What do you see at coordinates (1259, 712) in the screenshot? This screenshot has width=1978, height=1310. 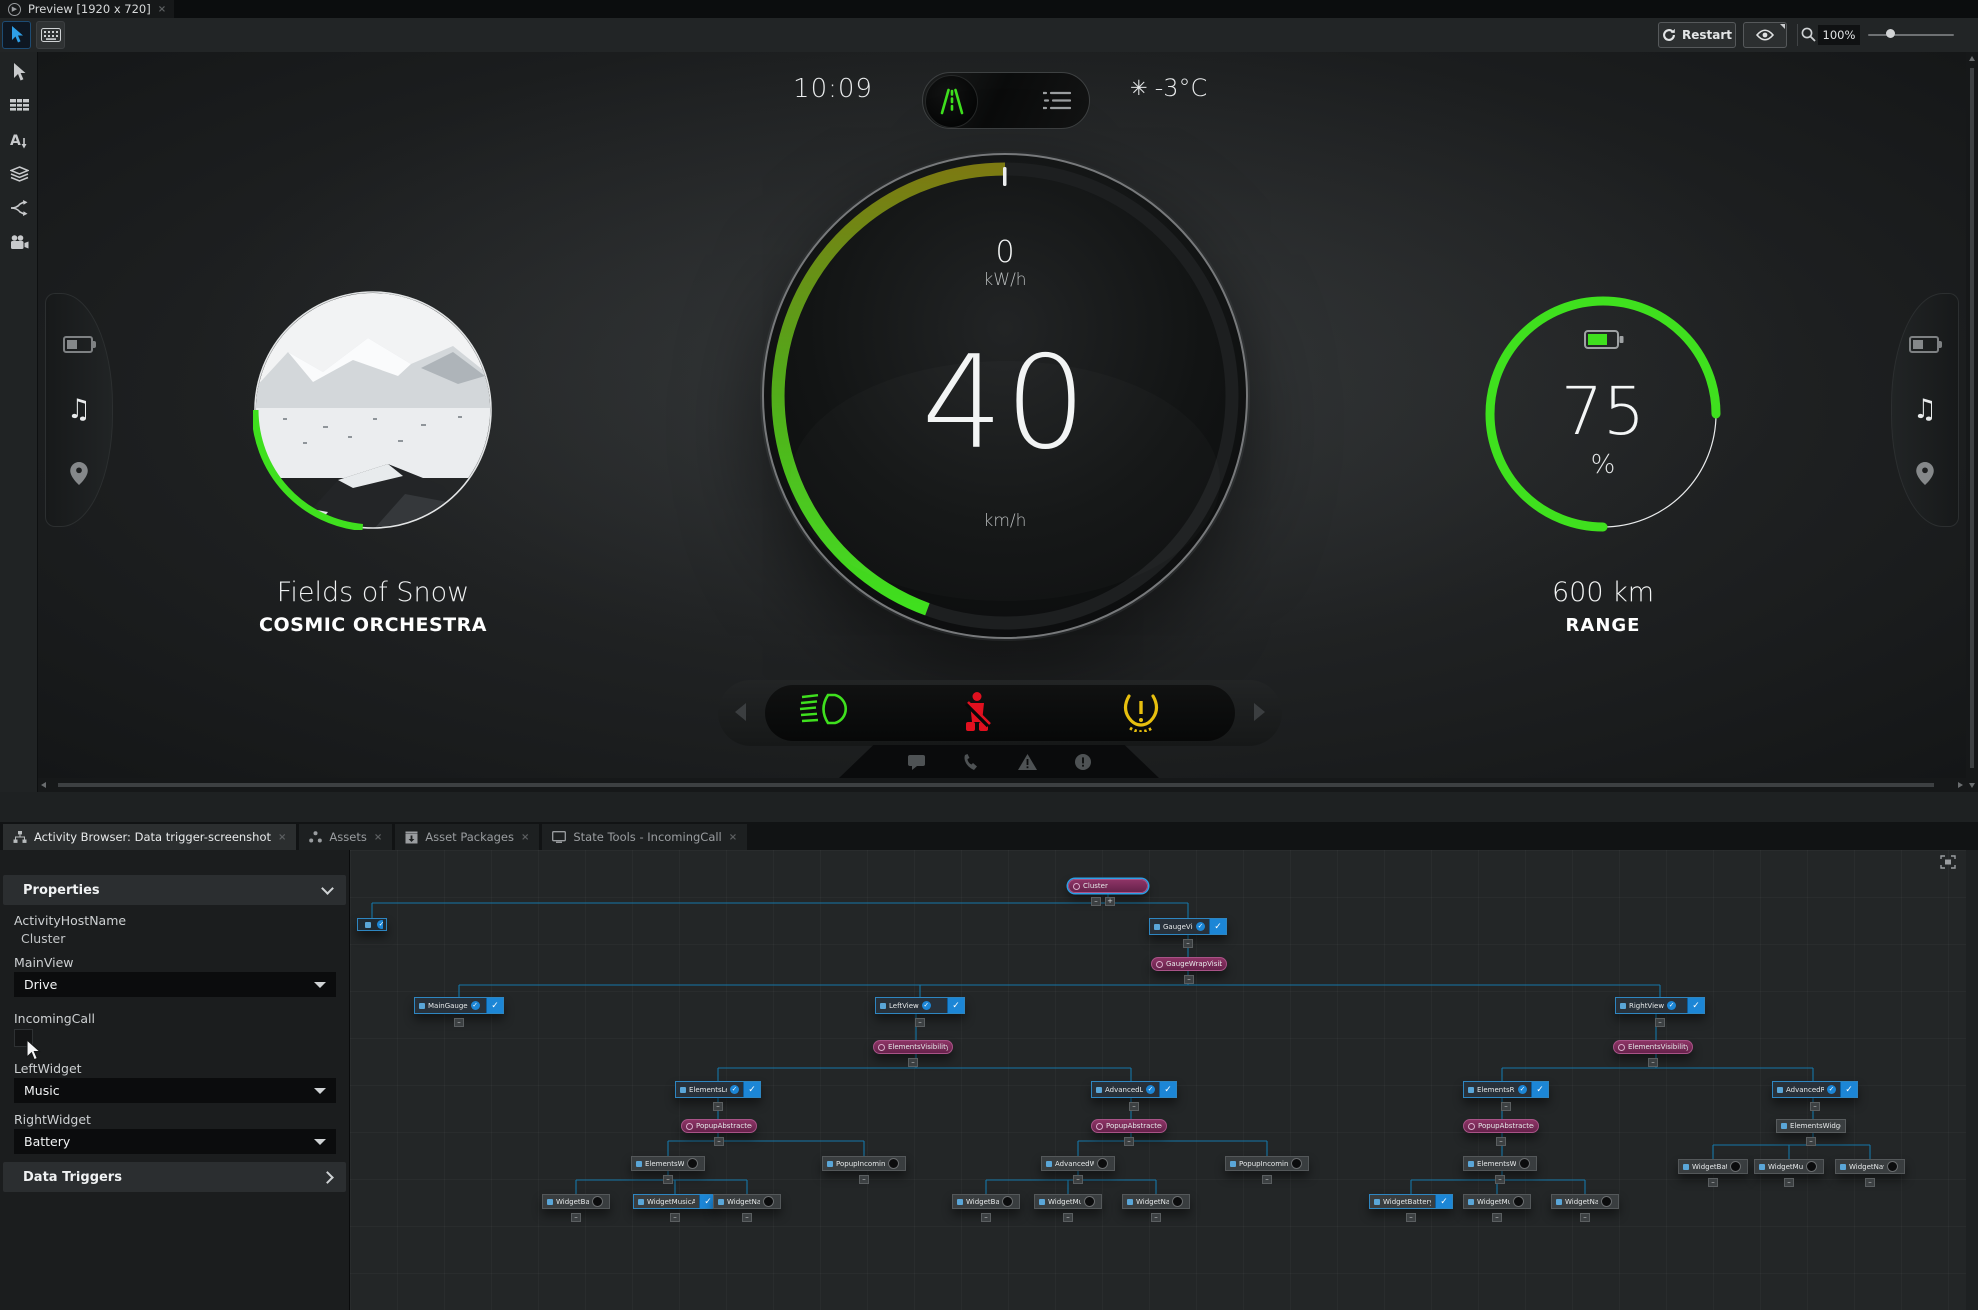 I see `carousel-right-arrow` at bounding box center [1259, 712].